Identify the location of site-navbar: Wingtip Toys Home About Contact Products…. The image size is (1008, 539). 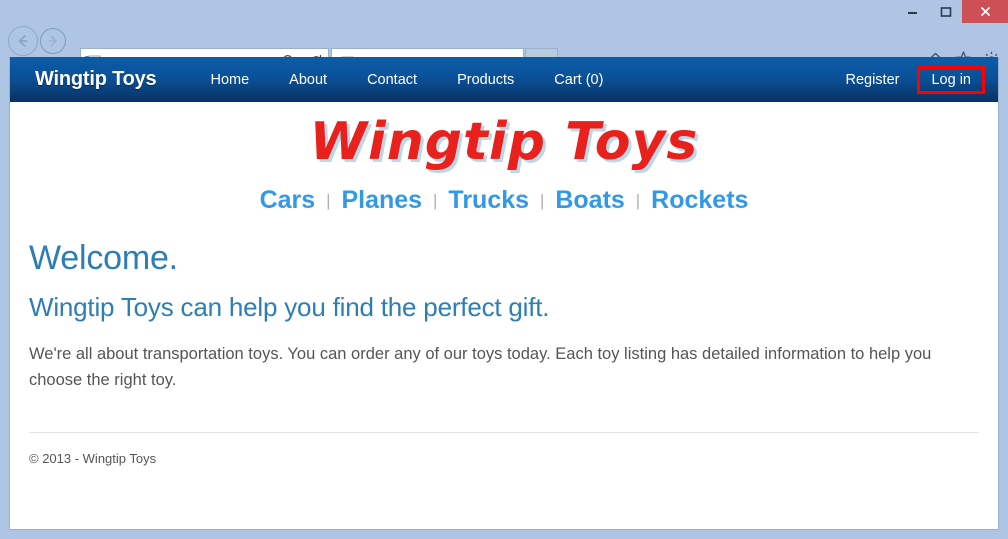
(504, 79).